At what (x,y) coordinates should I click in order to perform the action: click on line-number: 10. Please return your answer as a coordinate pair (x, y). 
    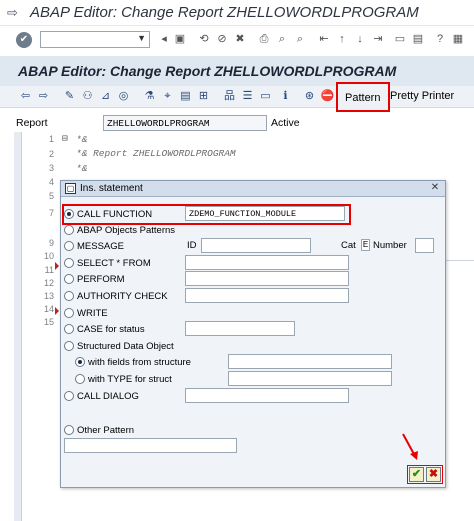
    Looking at the image, I should click on (48, 256).